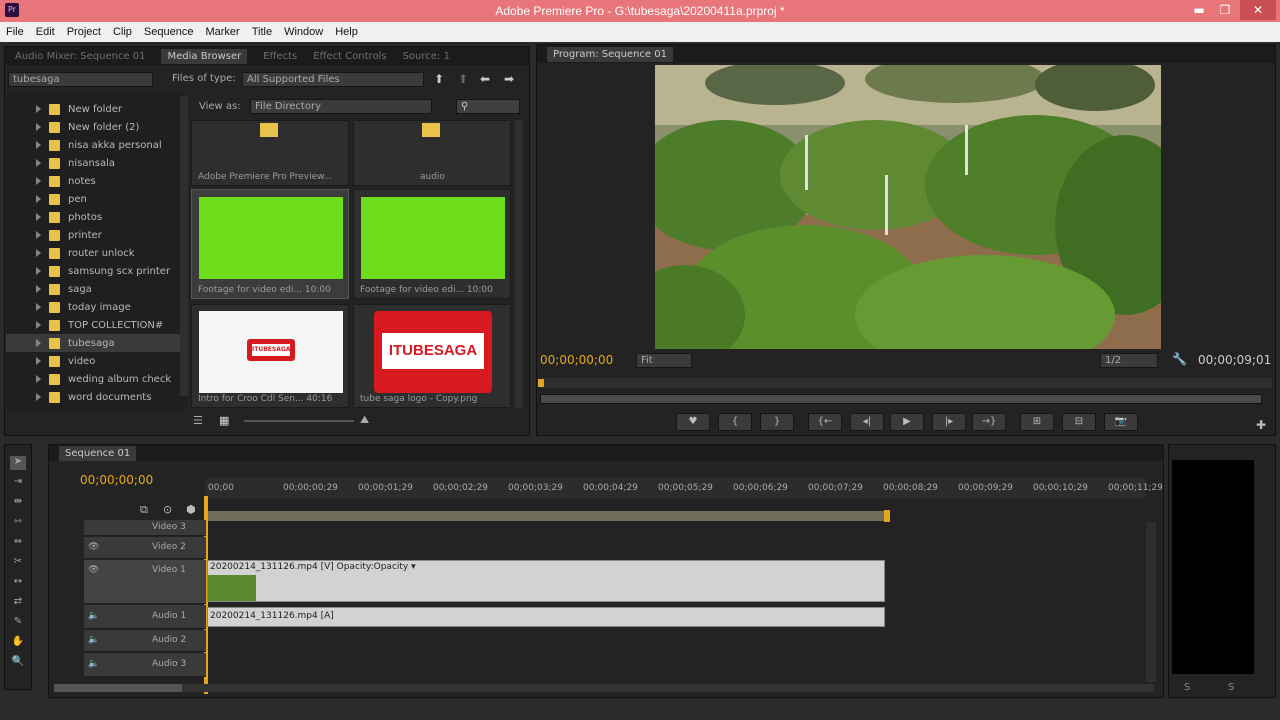 The height and width of the screenshot is (720, 1280). What do you see at coordinates (98, 453) in the screenshot?
I see `tab-sequence: Sequence 01` at bounding box center [98, 453].